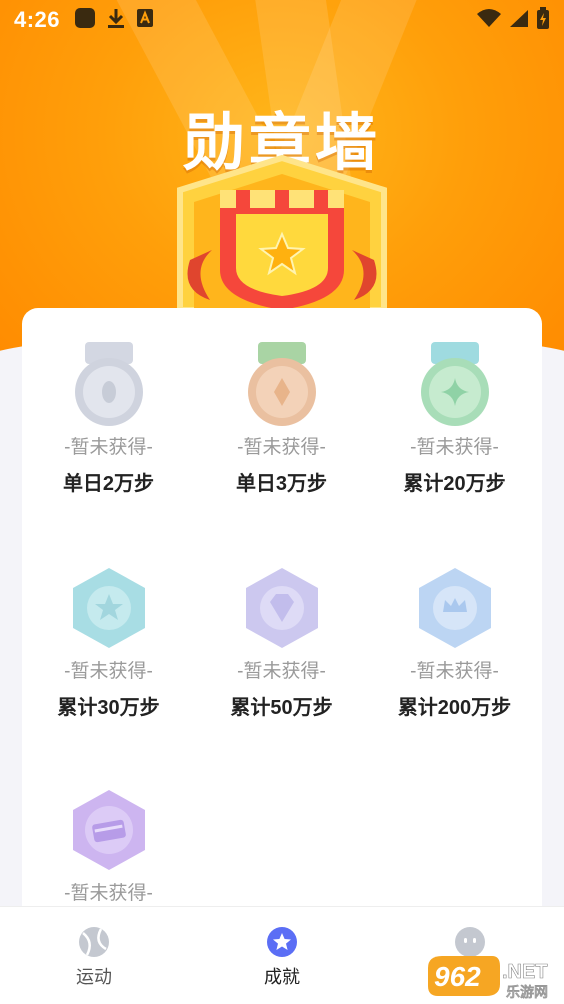  What do you see at coordinates (282, 20) in the screenshot?
I see `status-bar: 4:26` at bounding box center [282, 20].